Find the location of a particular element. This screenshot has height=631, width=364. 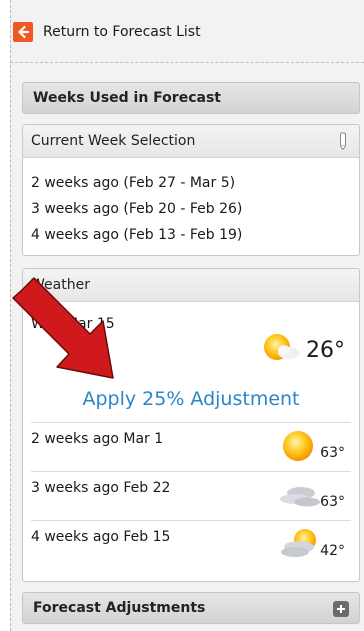

return-to-forecast-list-link: Return to Forecast List is located at coordinates (107, 32).